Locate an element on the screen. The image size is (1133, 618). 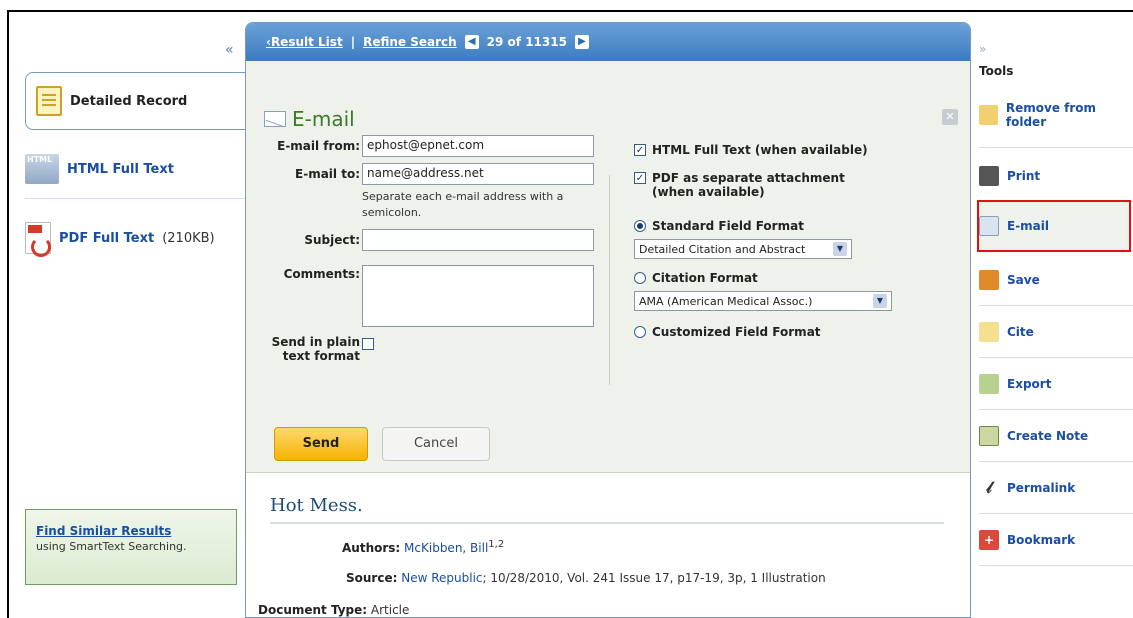
author-link: McKibben, Bill is located at coordinates (446, 548).